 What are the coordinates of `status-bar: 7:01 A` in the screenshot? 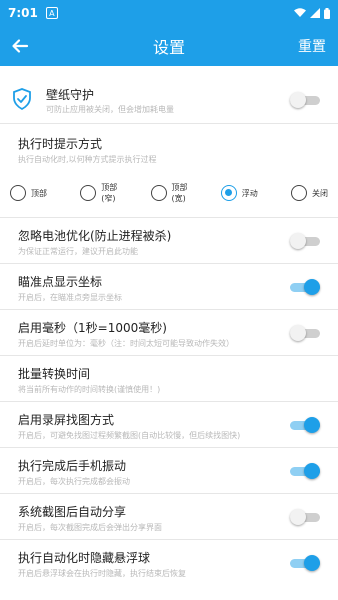 It's located at (169, 13).